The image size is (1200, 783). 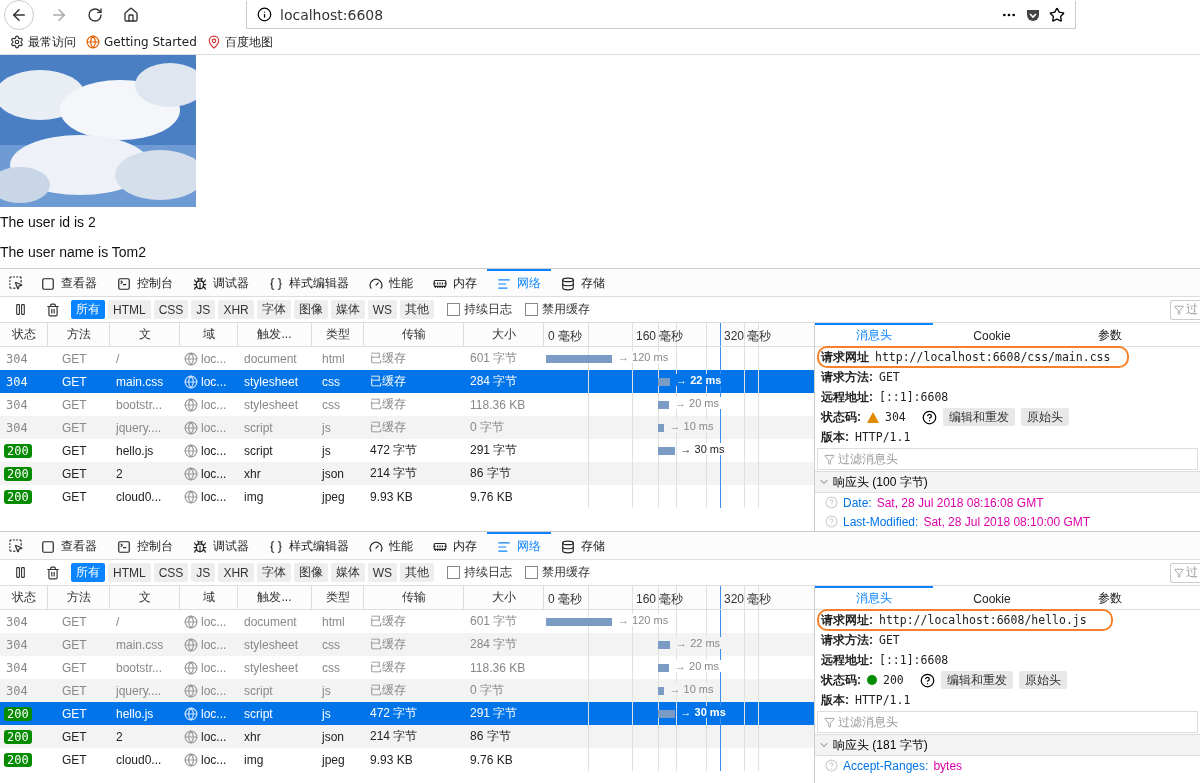 I want to click on method-cell-text: GET, so click(x=74, y=427).